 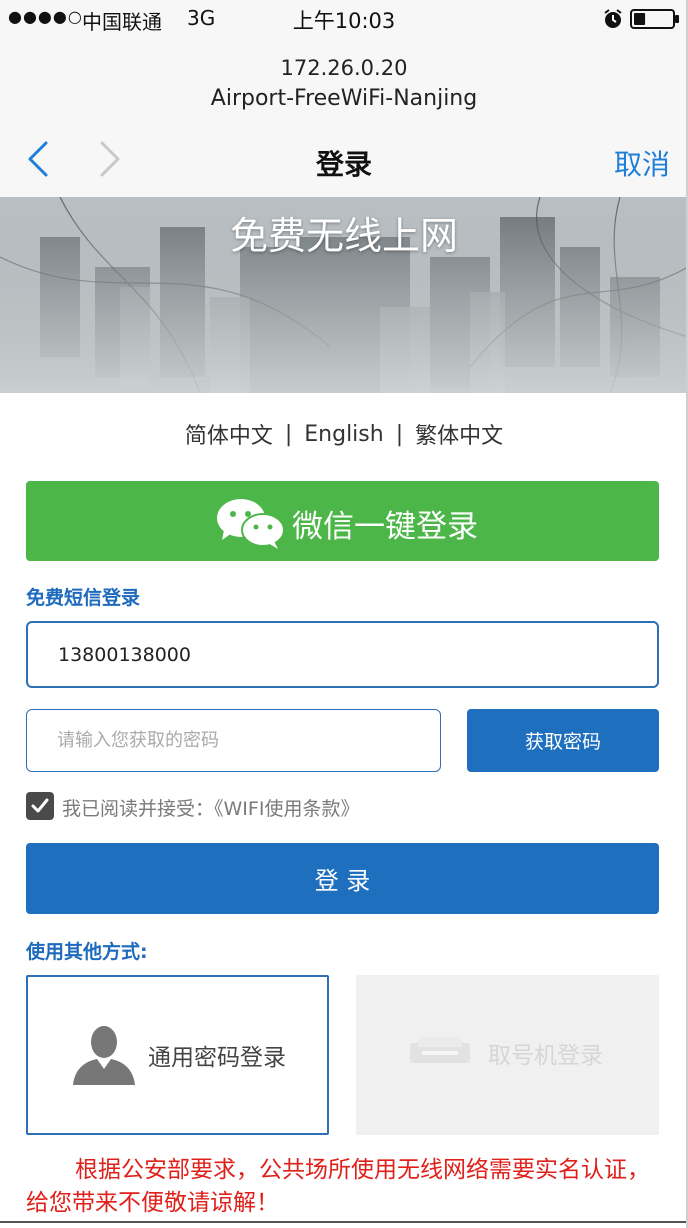 I want to click on login-button: 登 录, so click(x=342, y=878).